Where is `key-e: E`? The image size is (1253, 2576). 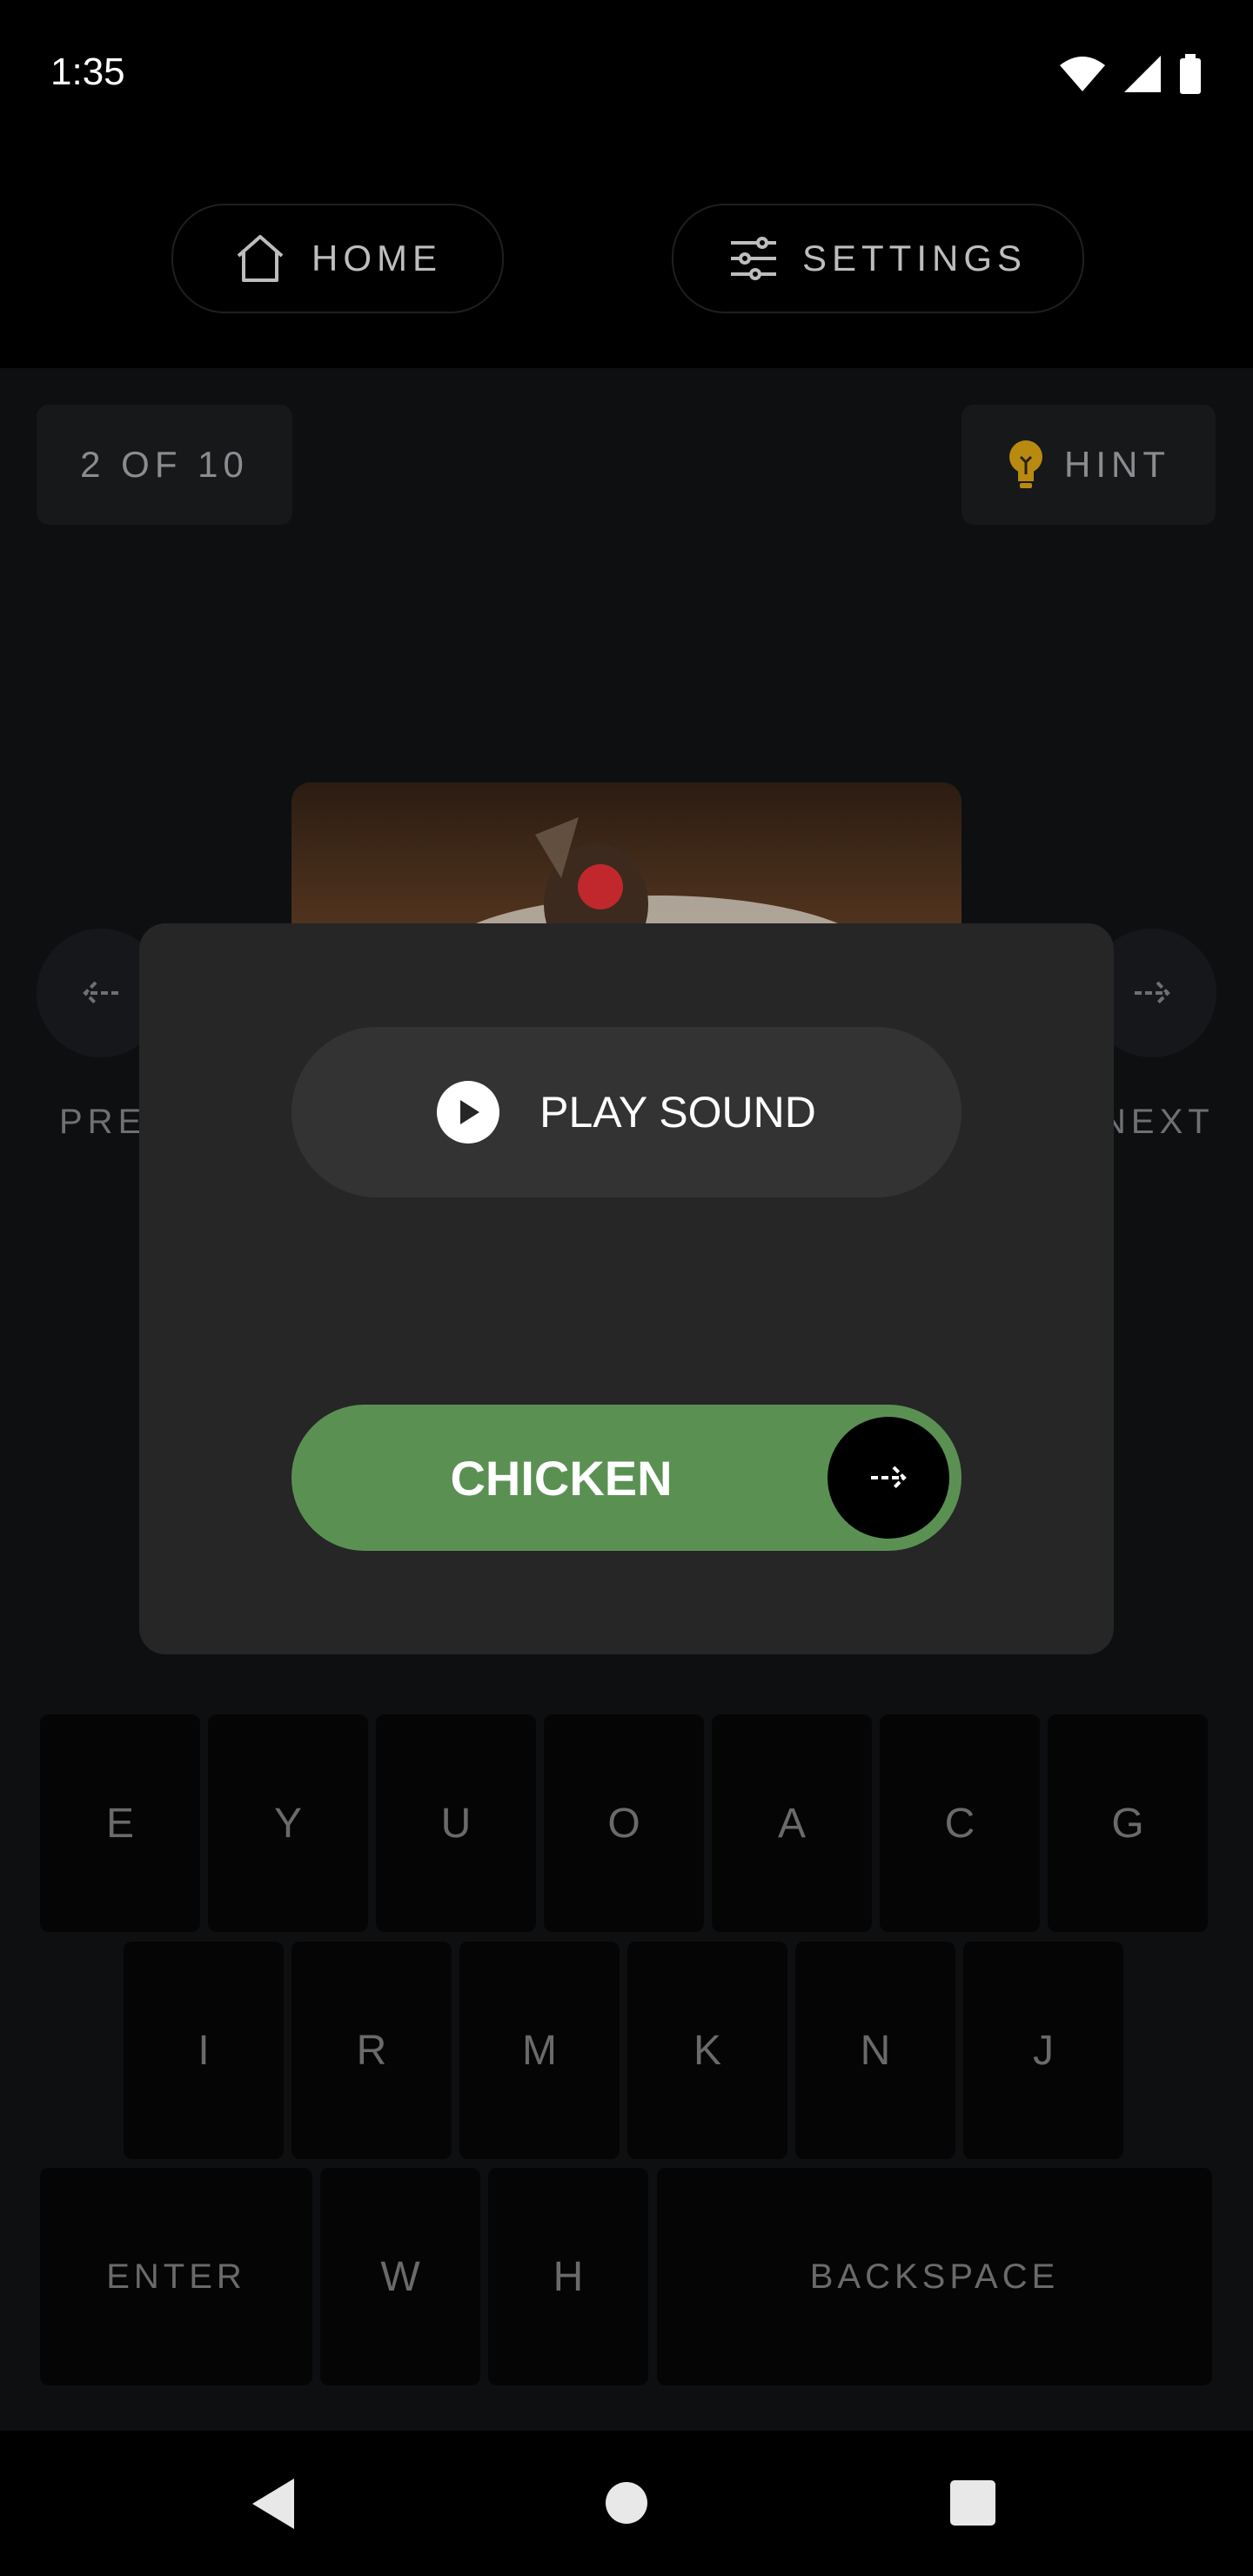
key-e: E is located at coordinates (120, 1823).